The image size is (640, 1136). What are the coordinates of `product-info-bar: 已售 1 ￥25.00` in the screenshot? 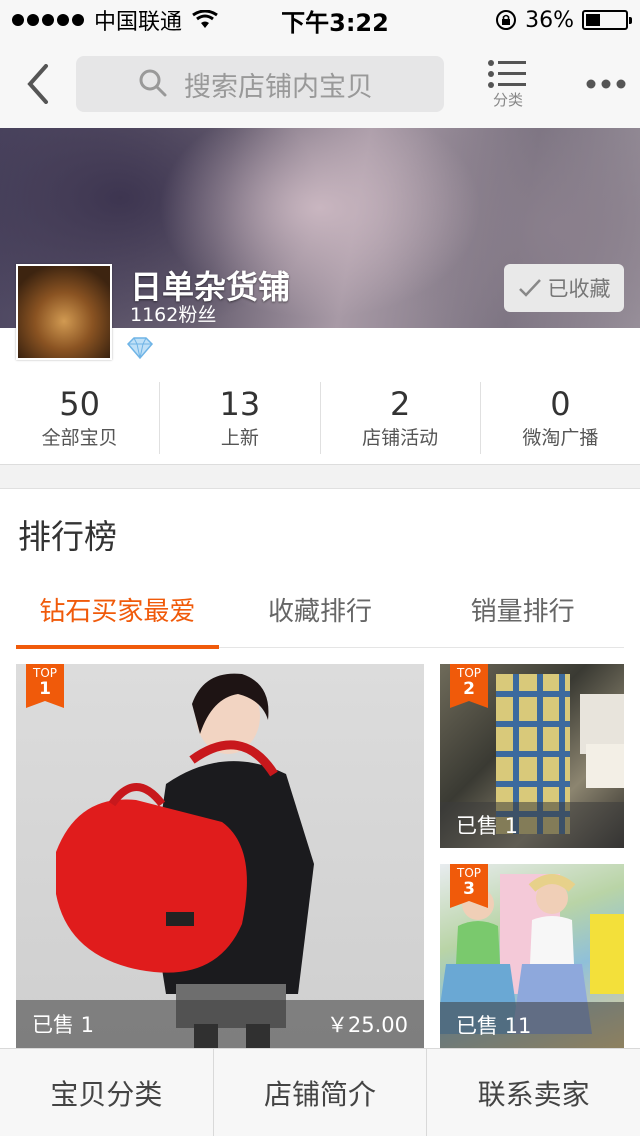 It's located at (220, 1024).